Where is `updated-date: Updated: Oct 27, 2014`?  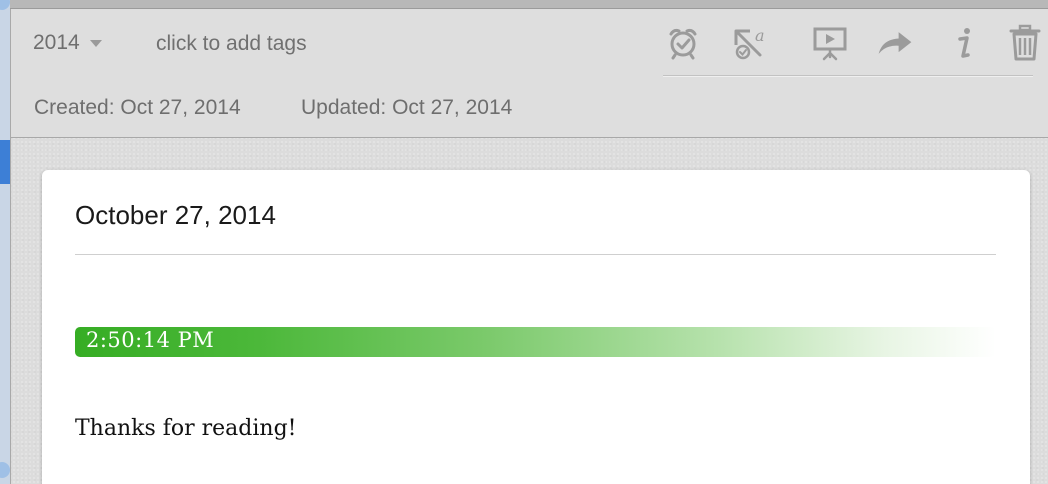 updated-date: Updated: Oct 27, 2014 is located at coordinates (407, 107).